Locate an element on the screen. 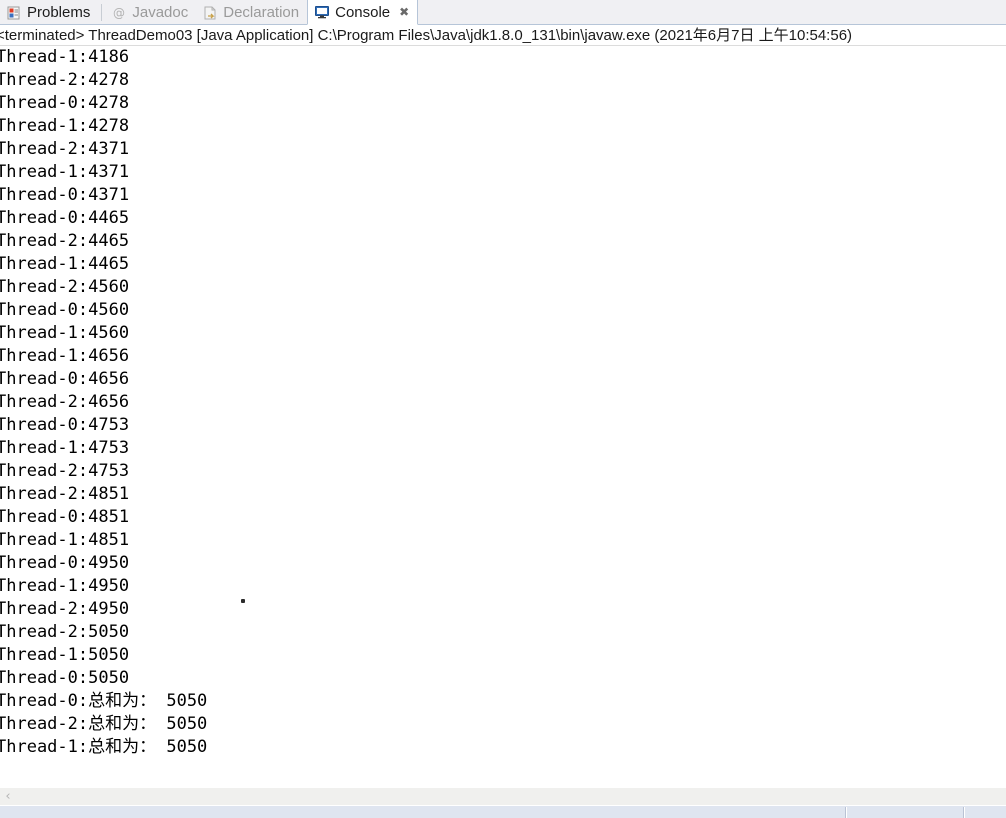 This screenshot has height=818, width=1006. console-line: Thread-2:4465 is located at coordinates (65, 241).